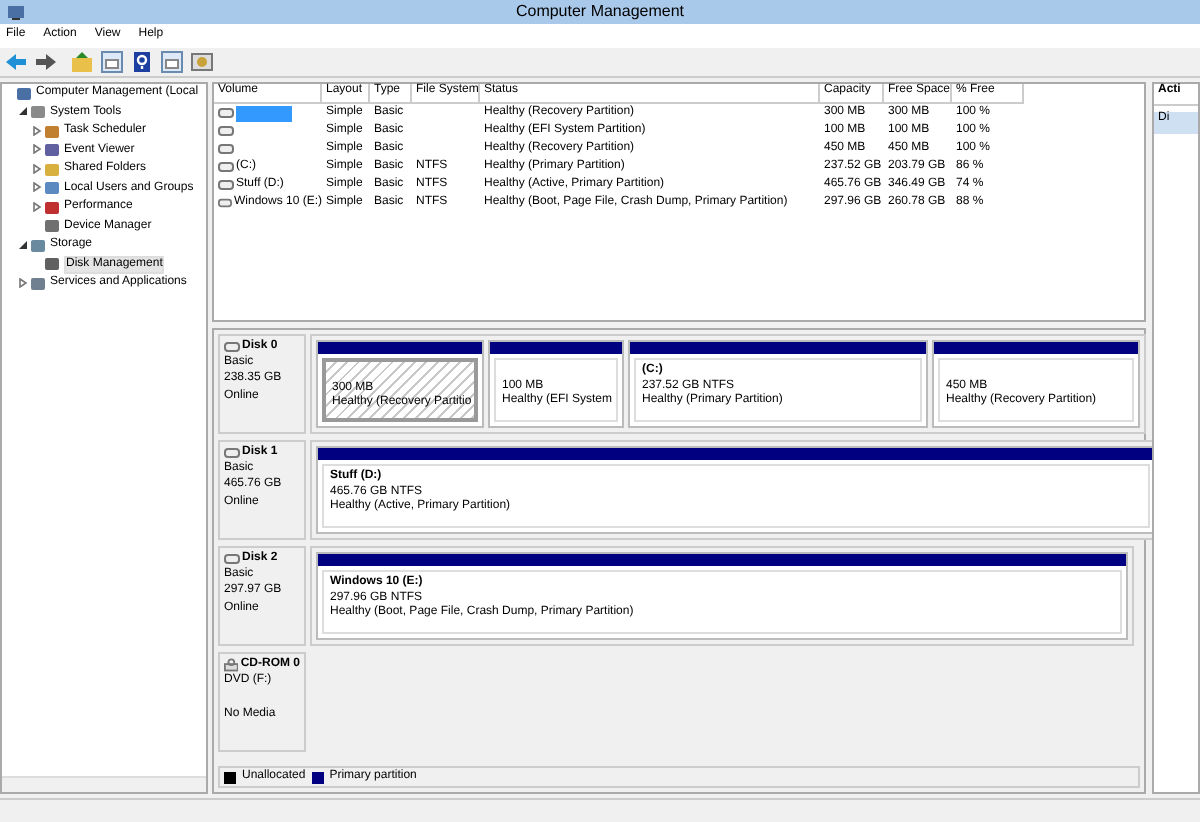 Image resolution: width=1200 pixels, height=822 pixels. What do you see at coordinates (16, 12) in the screenshot?
I see `app-icon` at bounding box center [16, 12].